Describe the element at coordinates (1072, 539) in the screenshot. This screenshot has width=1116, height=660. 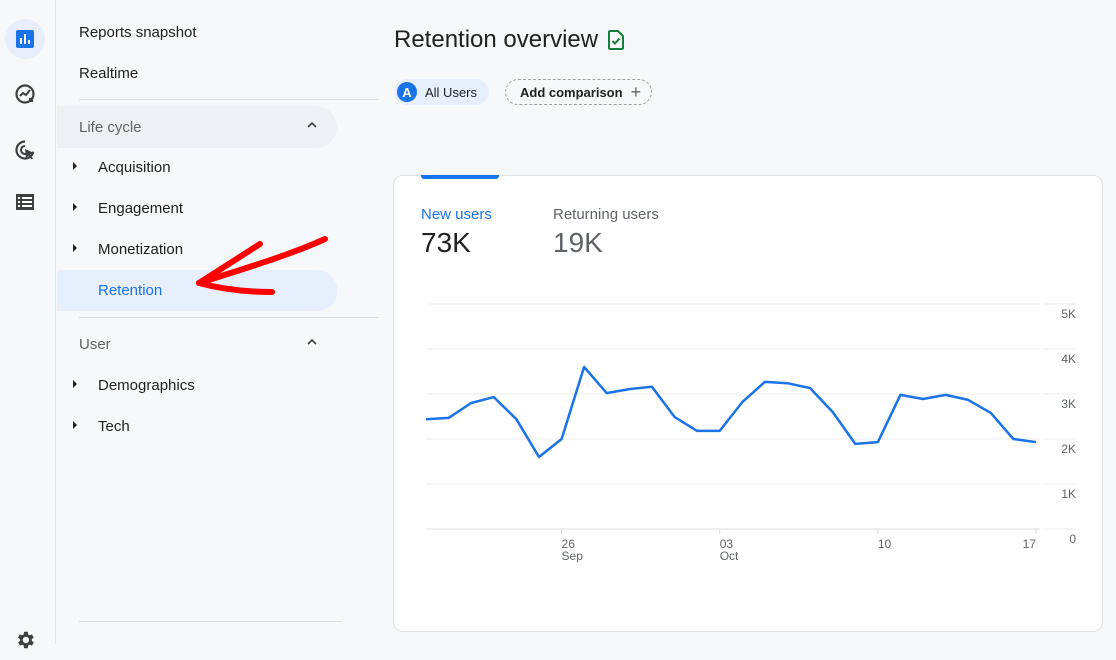
I see `y-tick-label: 0` at that location.